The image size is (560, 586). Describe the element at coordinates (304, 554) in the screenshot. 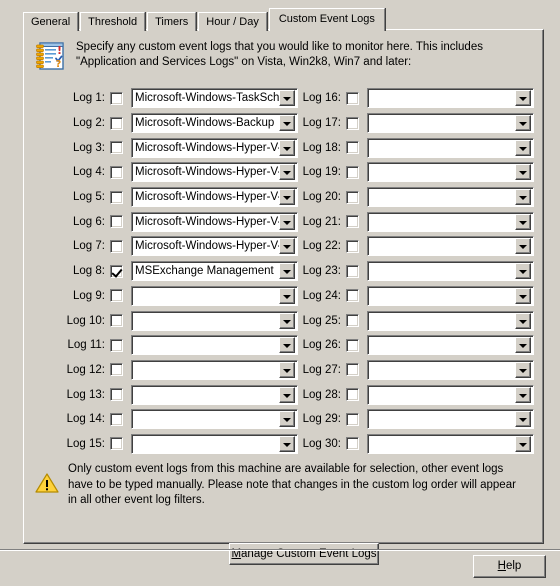

I see `manage-custom-event-logs-button: Manage Custom Event Logs` at that location.